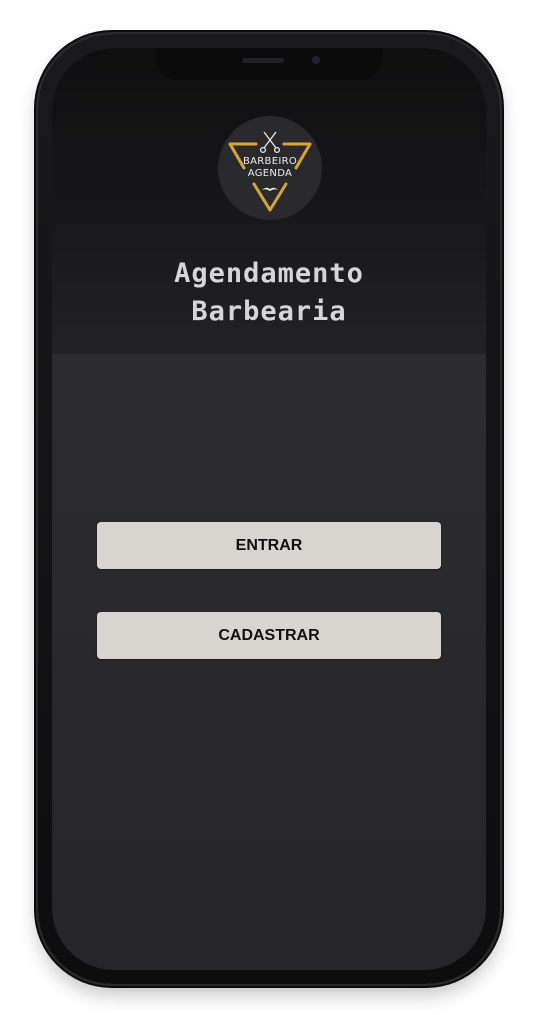 The height and width of the screenshot is (1015, 543). Describe the element at coordinates (270, 173) in the screenshot. I see `logo-text-agenda: AGENDA` at that location.